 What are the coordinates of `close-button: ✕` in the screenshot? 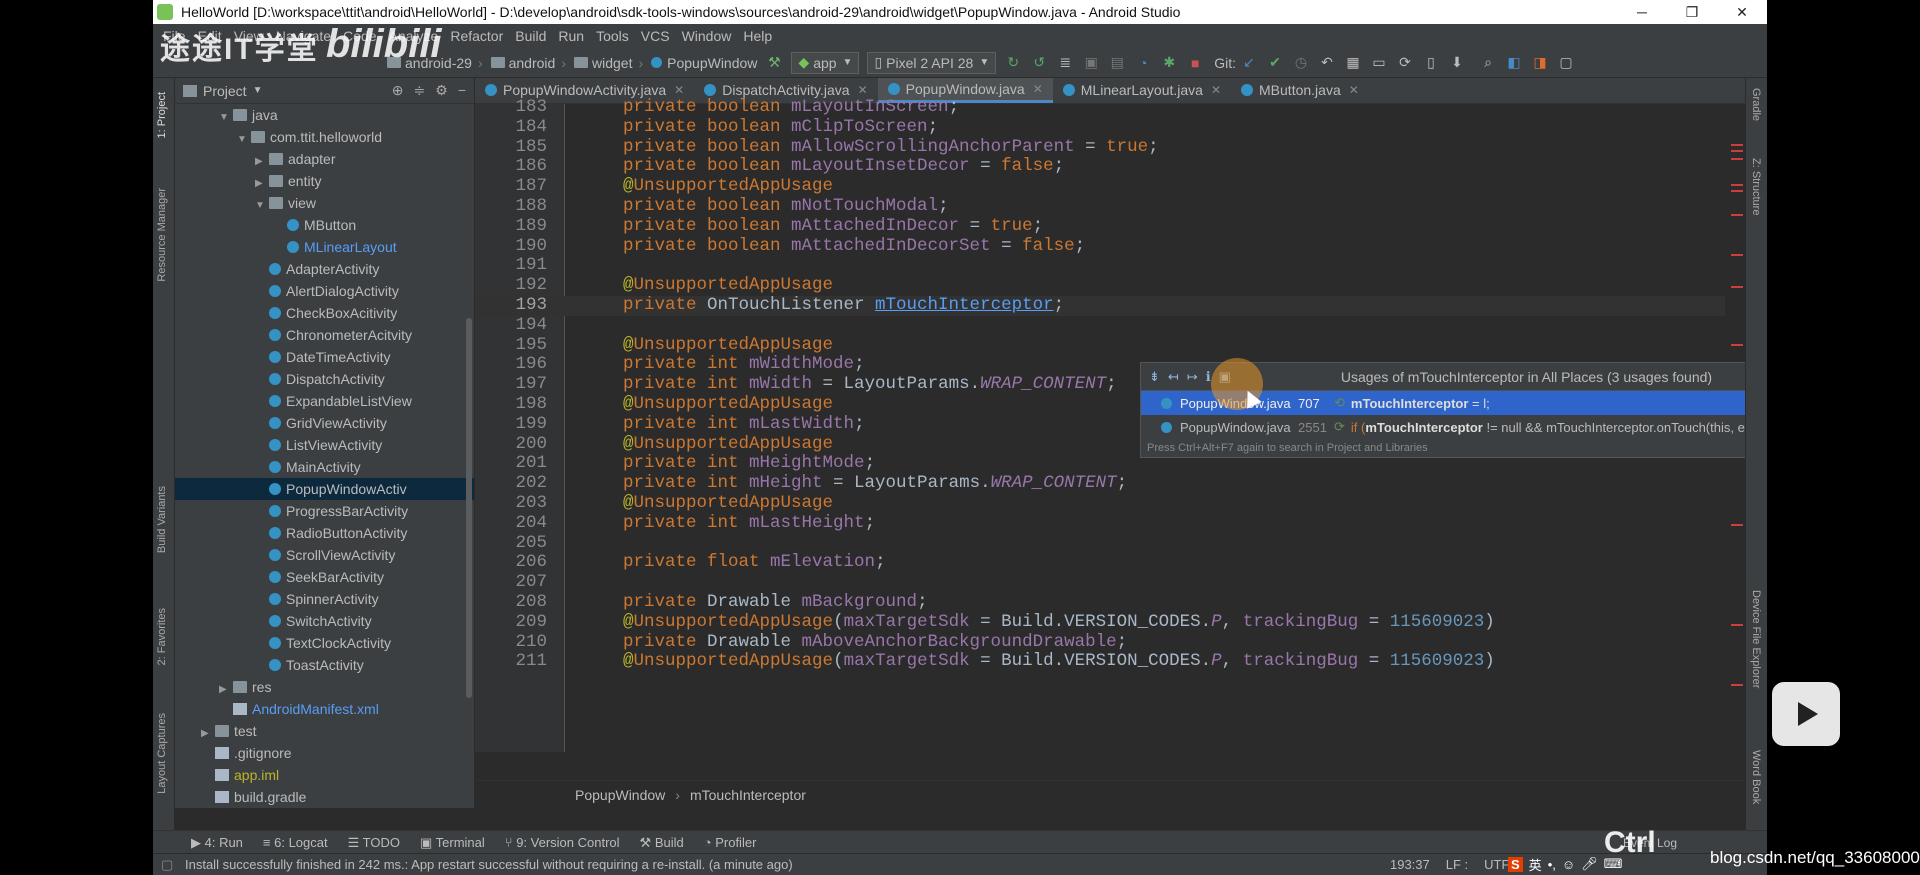 It's located at (1742, 12).